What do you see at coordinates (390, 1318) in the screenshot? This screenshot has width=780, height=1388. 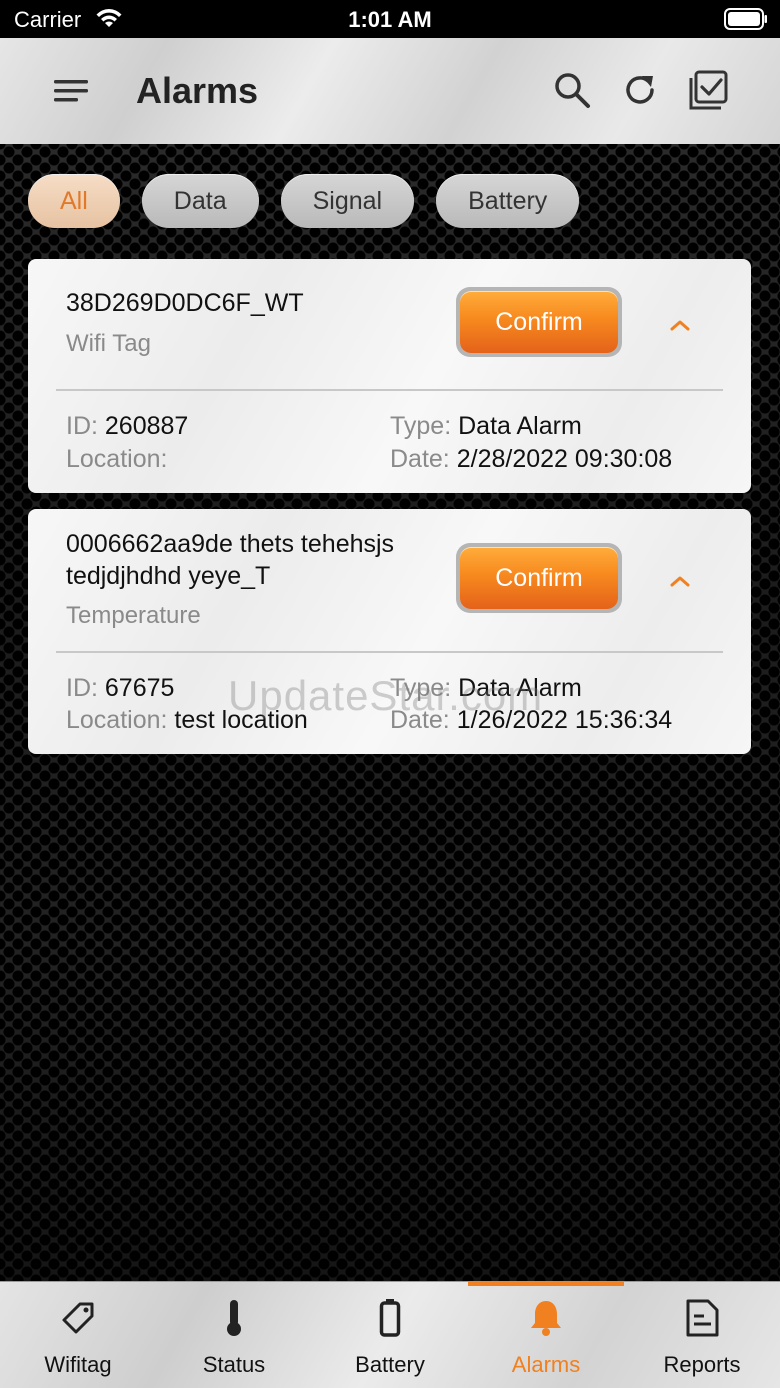 I see `battery-icon` at bounding box center [390, 1318].